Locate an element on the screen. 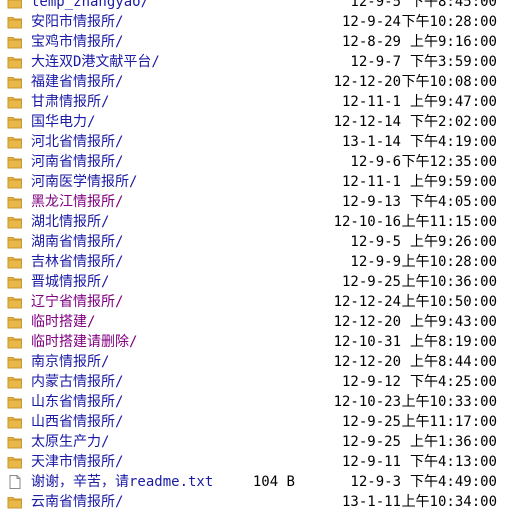 This screenshot has width=523, height=521. modified-time: 上午10:28:00 is located at coordinates (449, 262).